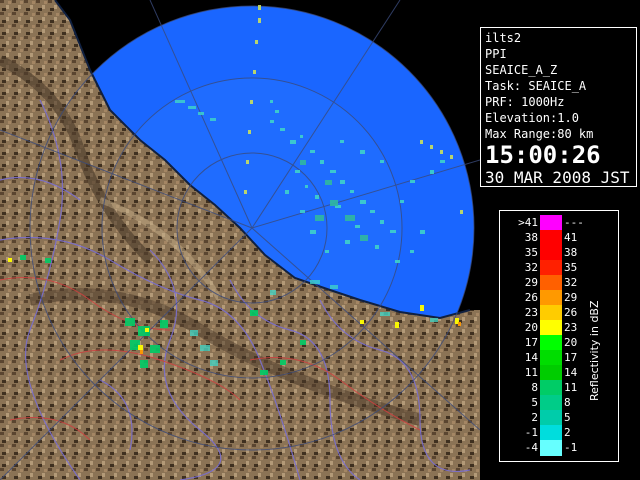 This screenshot has width=640, height=480. What do you see at coordinates (539, 134) in the screenshot?
I see `max-range-value: Max Range:80 km` at bounding box center [539, 134].